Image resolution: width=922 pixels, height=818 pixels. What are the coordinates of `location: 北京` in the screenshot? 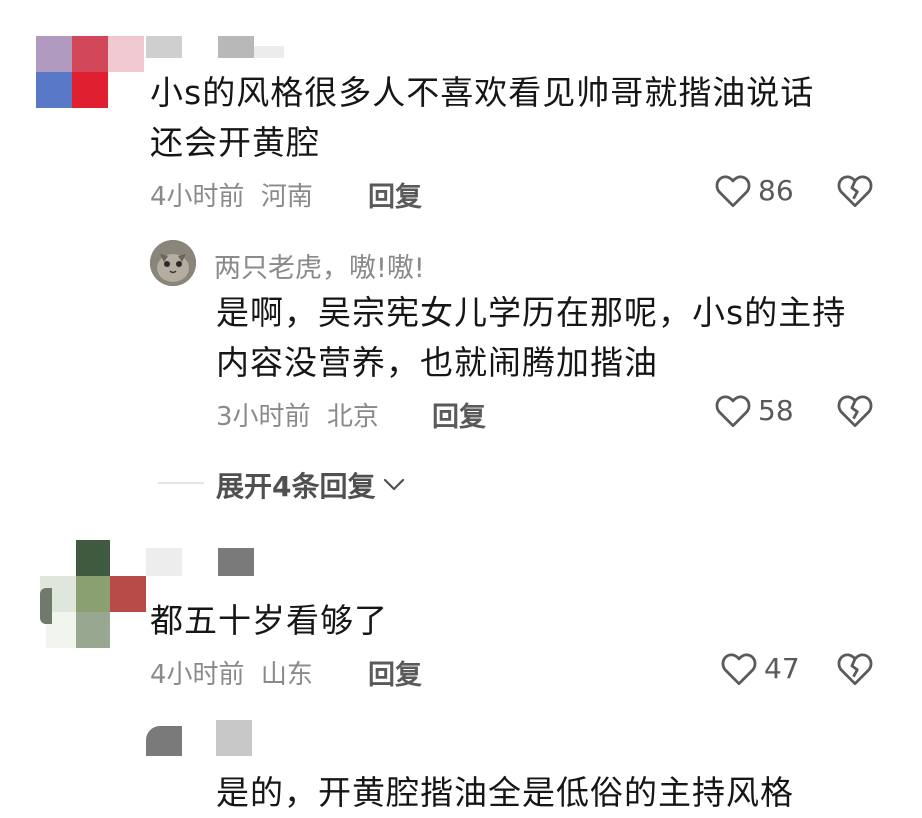 It's located at (352, 417).